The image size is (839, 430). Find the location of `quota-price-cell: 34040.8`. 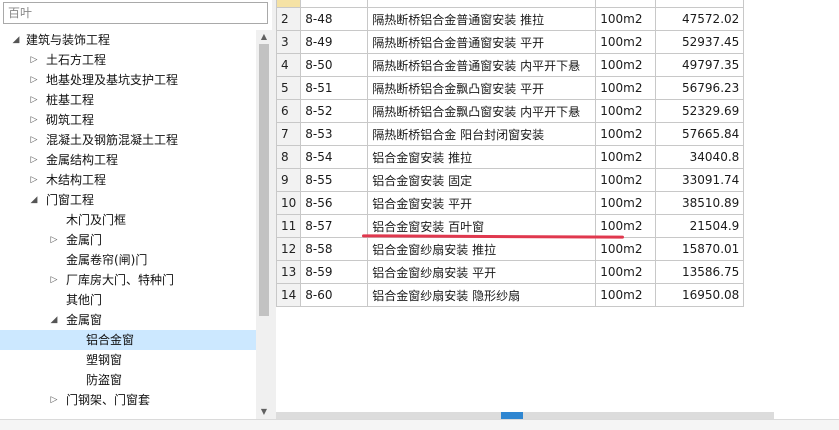

quota-price-cell: 34040.8 is located at coordinates (700, 157).